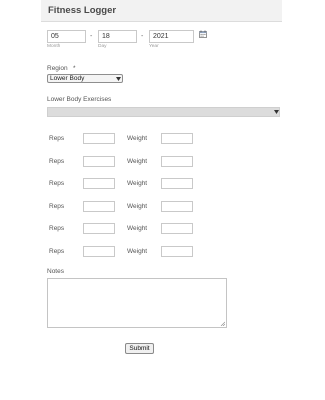 The height and width of the screenshot is (400, 325). I want to click on form-title: Fitness Logger, so click(82, 10).